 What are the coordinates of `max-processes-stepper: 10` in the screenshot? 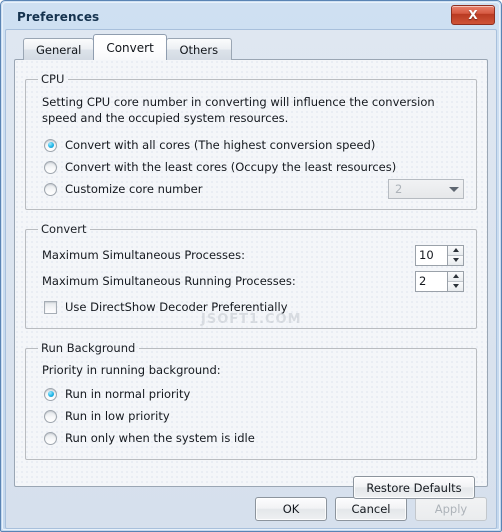 It's located at (439, 255).